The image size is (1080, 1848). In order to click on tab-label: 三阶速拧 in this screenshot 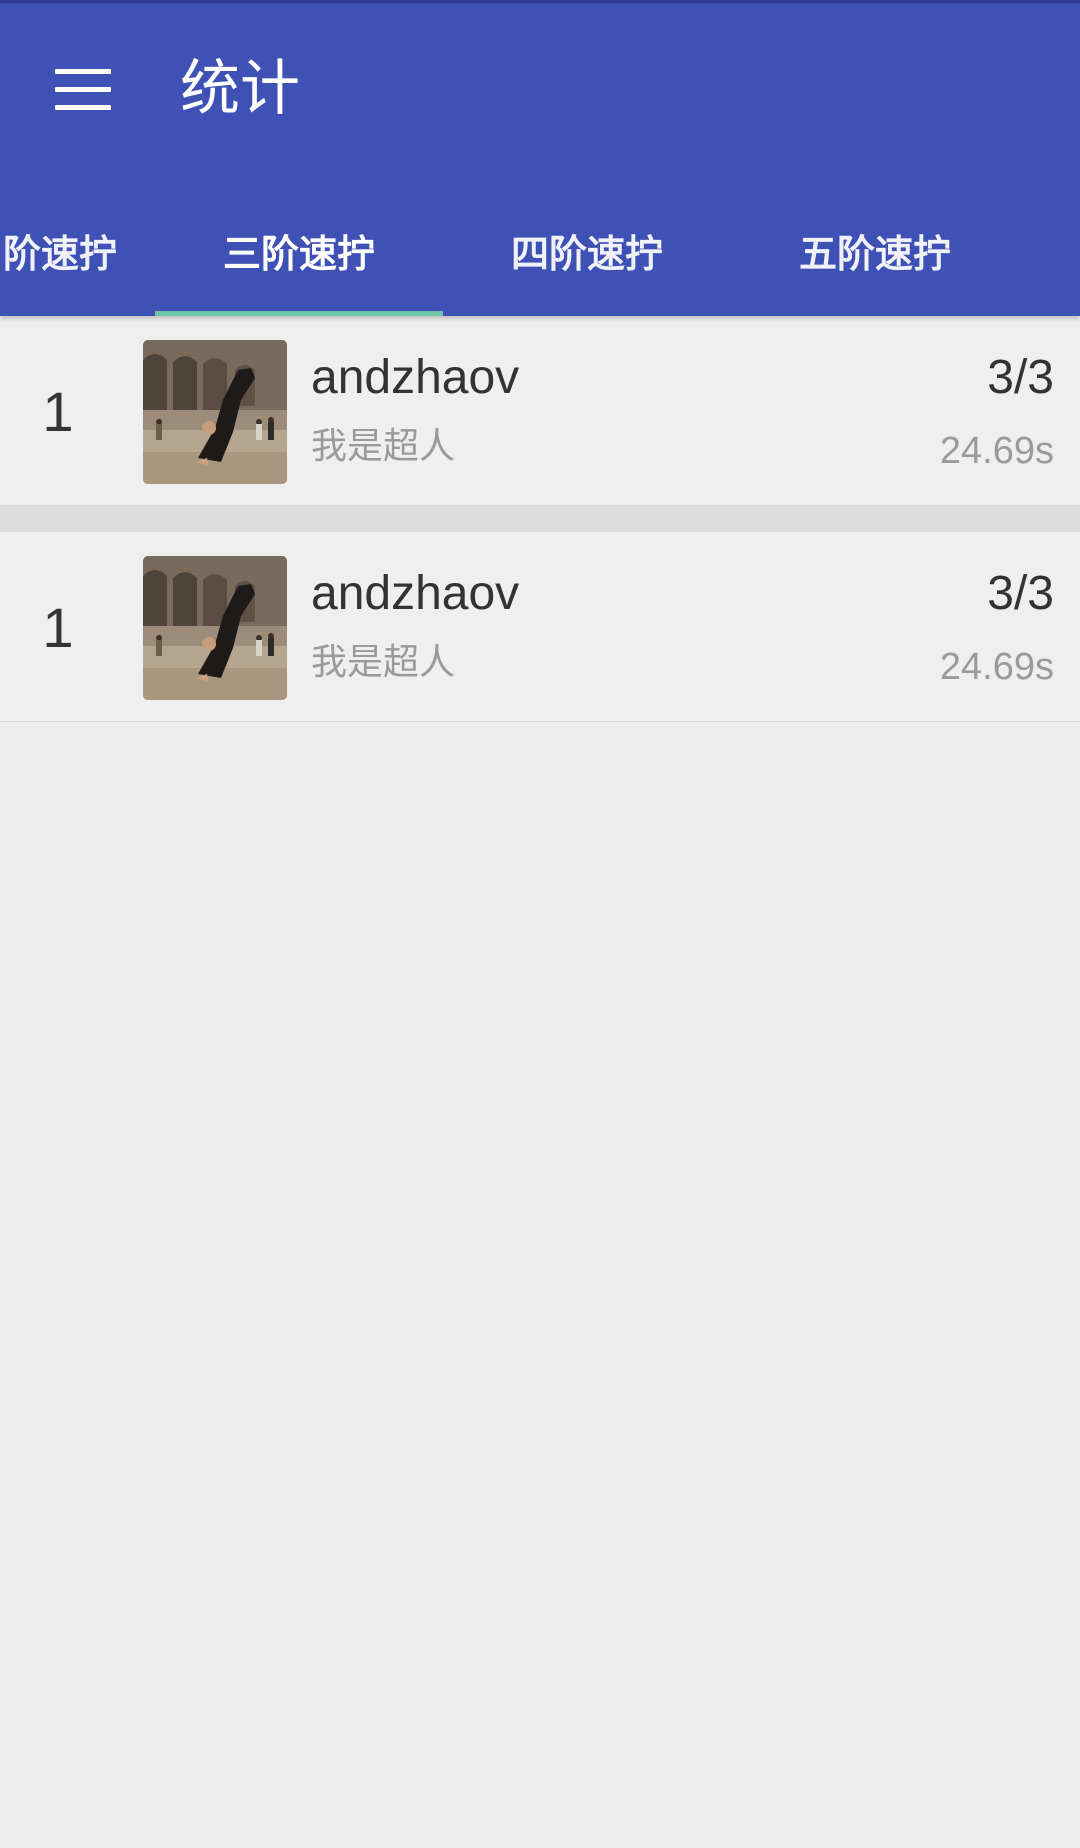, I will do `click(298, 253)`.